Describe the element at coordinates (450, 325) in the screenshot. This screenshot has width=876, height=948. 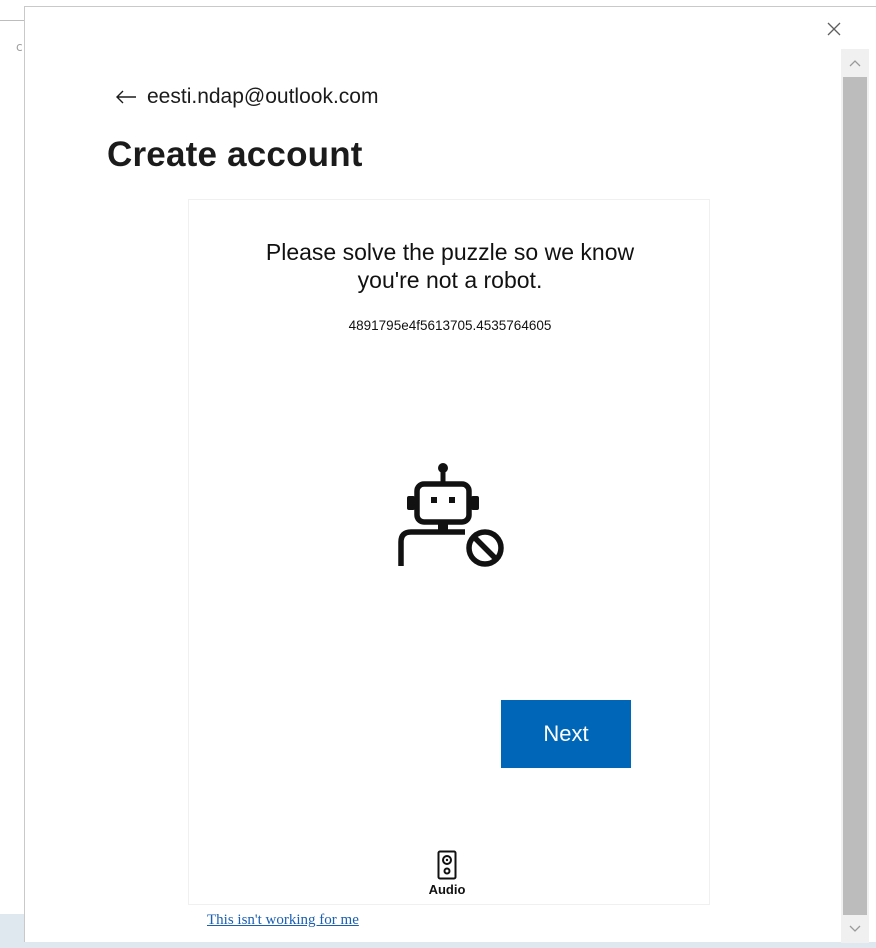
I see `captcha-session-id: 4891795e4f5613705.4535764605` at that location.